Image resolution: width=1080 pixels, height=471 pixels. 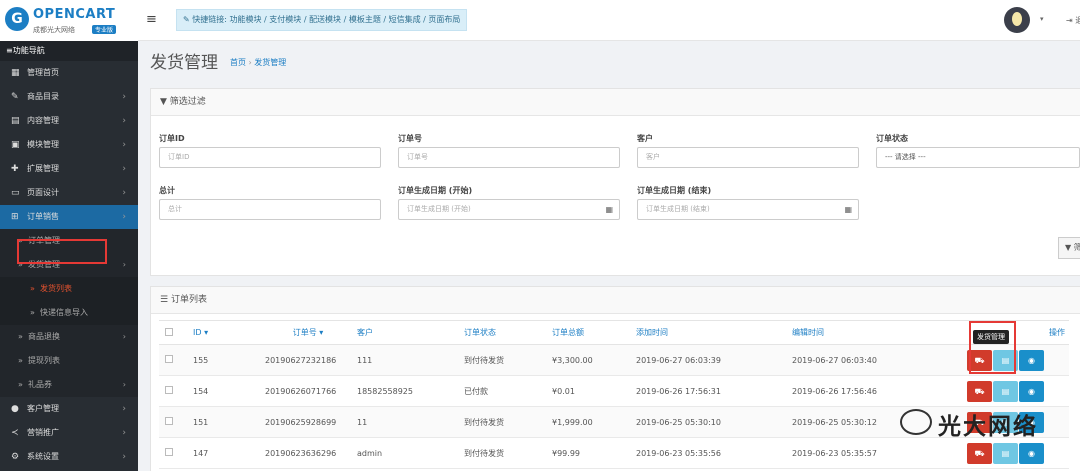 What do you see at coordinates (588, 332) in the screenshot?
I see `column-header-total: 订单总额` at bounding box center [588, 332].